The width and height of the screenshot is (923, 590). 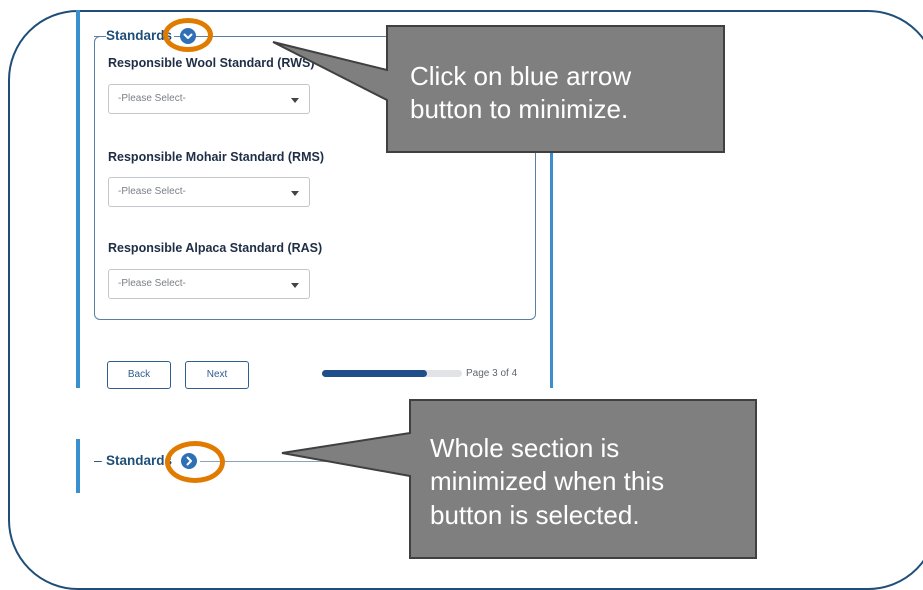 I want to click on callout-text-minimize: Click on blue arrow button to minimize., so click(x=521, y=93).